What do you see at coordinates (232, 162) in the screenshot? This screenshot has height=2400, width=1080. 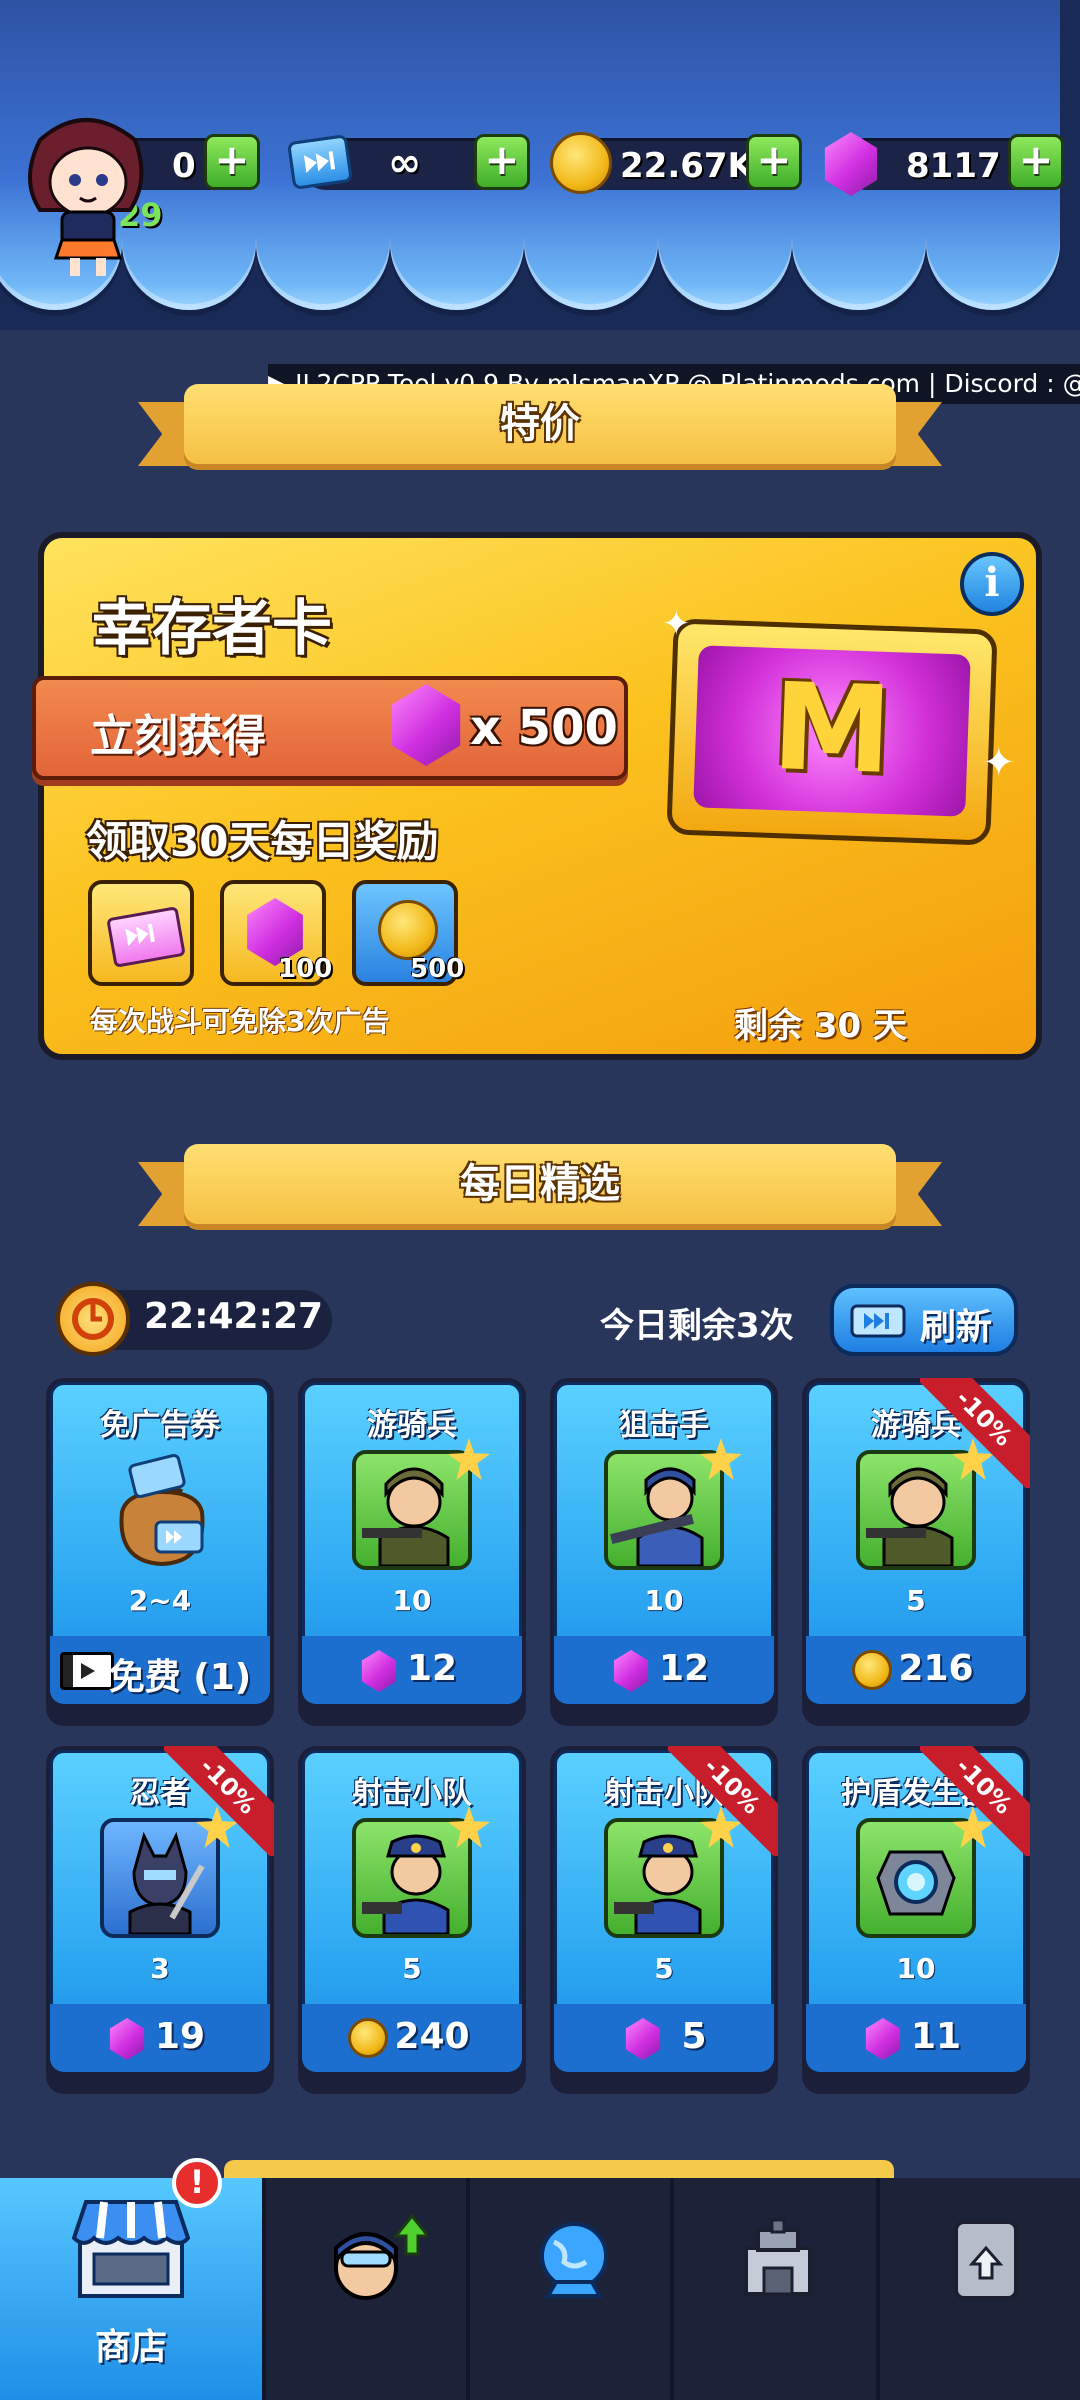 I see `energy-add-button: +` at bounding box center [232, 162].